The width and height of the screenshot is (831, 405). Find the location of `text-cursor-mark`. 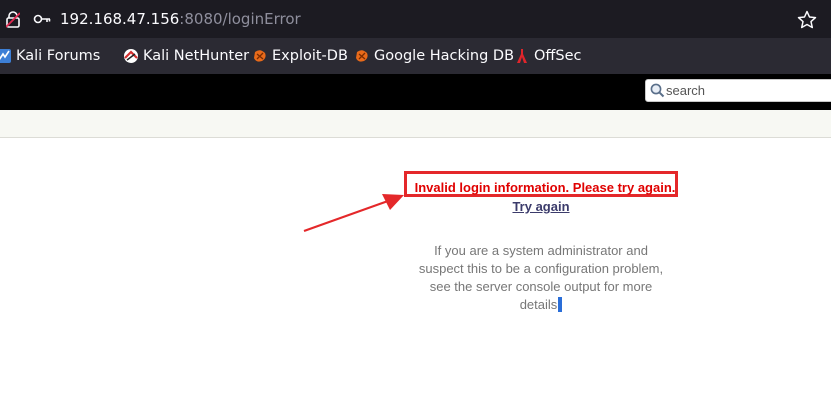

text-cursor-mark is located at coordinates (560, 304).